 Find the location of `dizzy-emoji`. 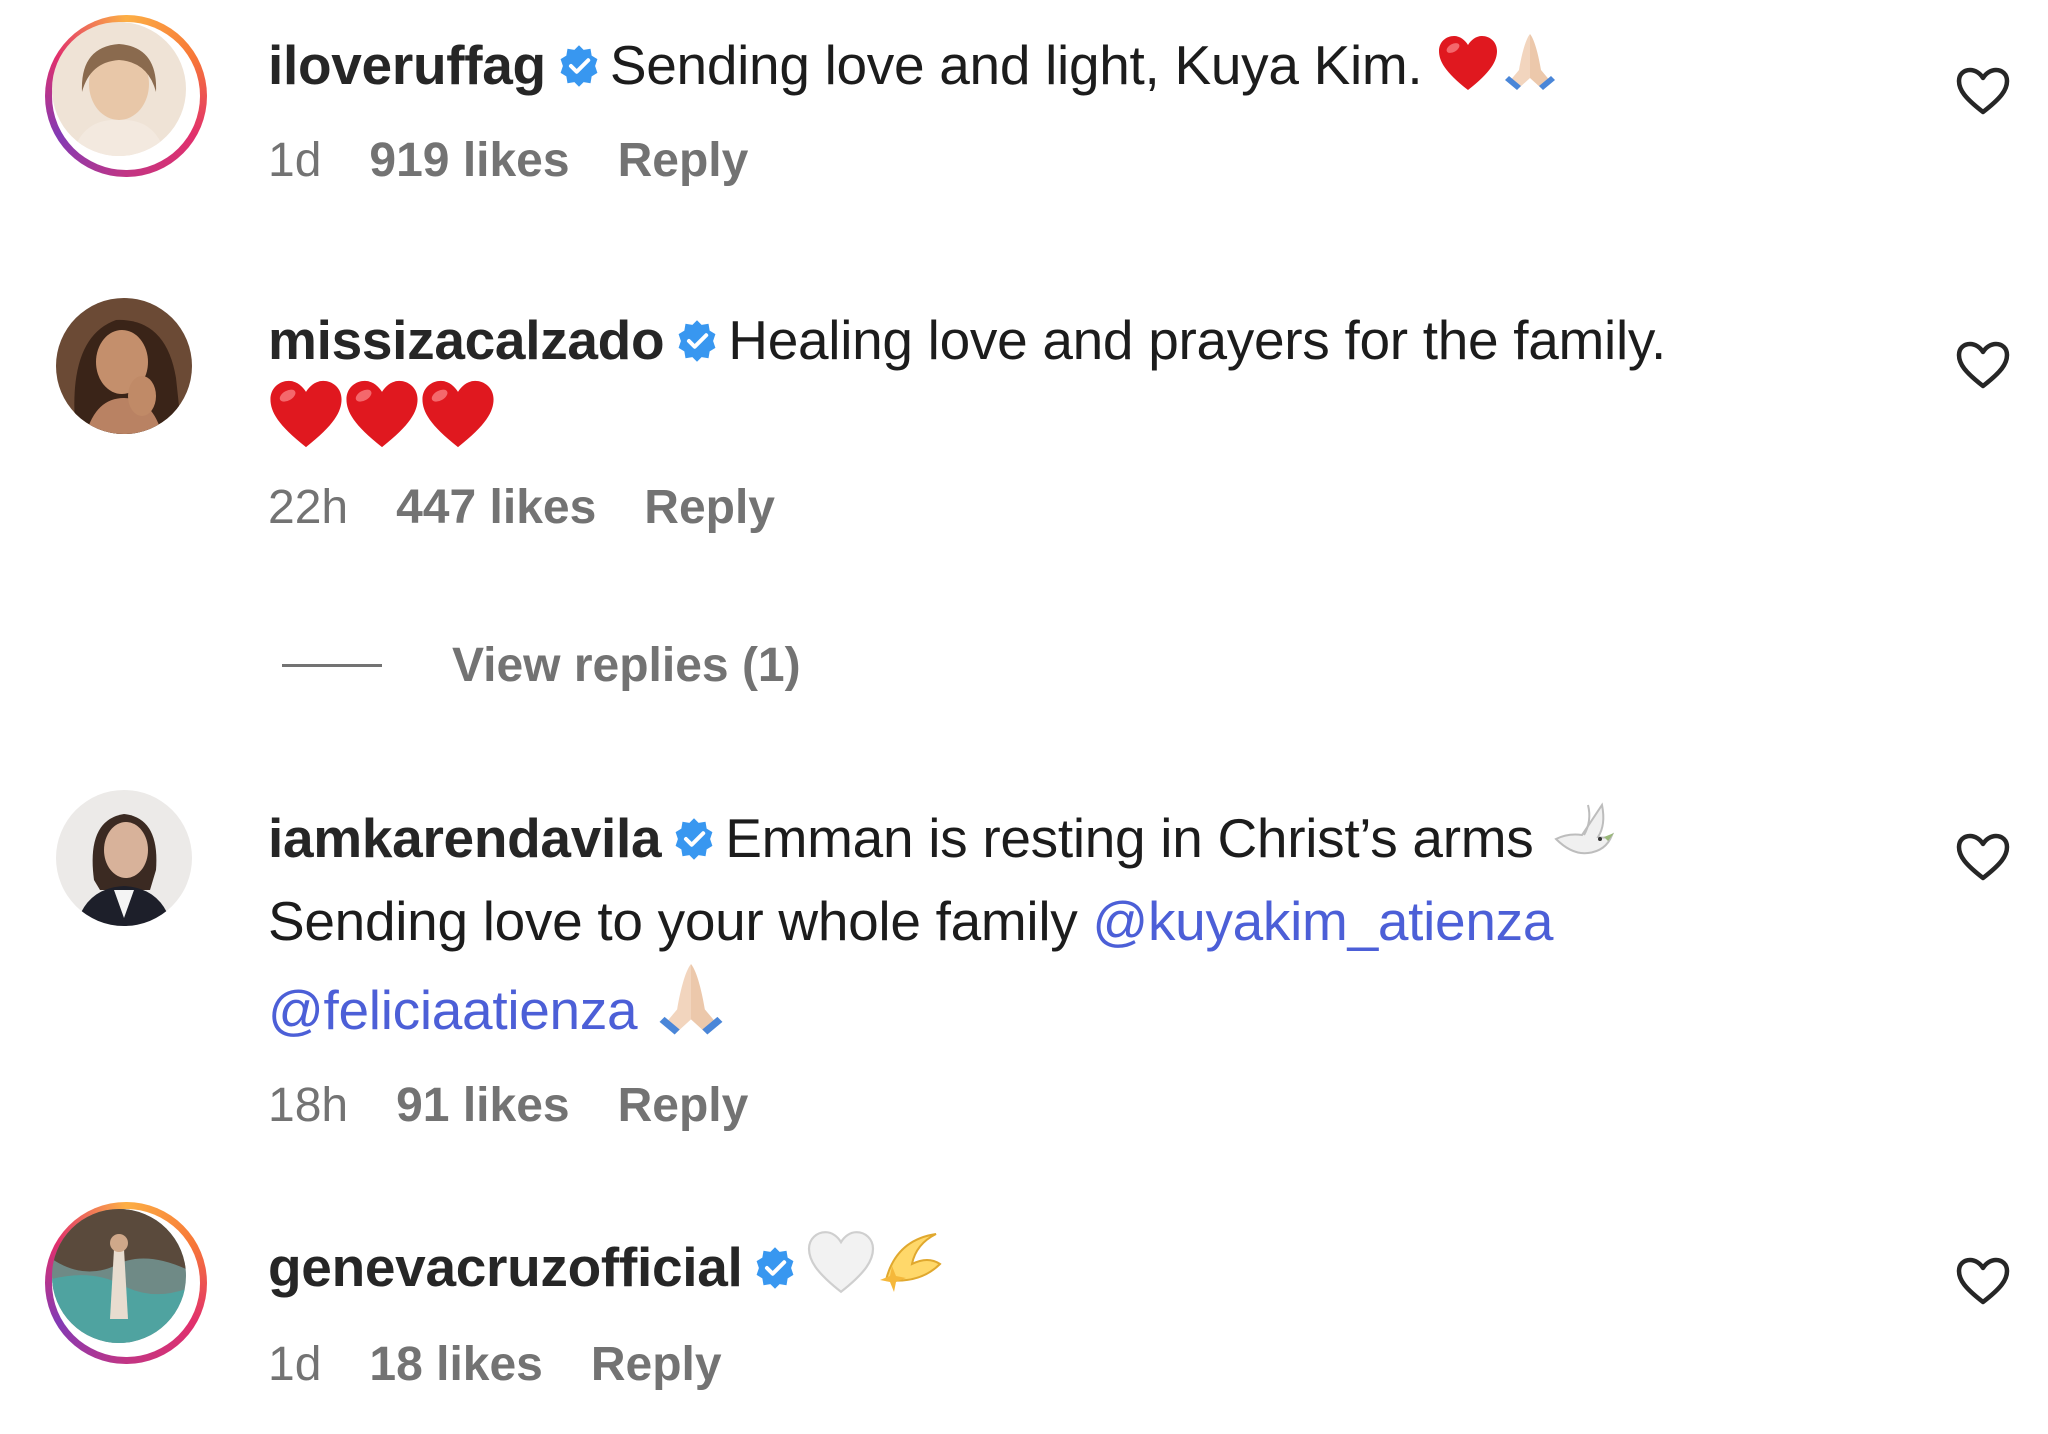

dizzy-emoji is located at coordinates (913, 1266).